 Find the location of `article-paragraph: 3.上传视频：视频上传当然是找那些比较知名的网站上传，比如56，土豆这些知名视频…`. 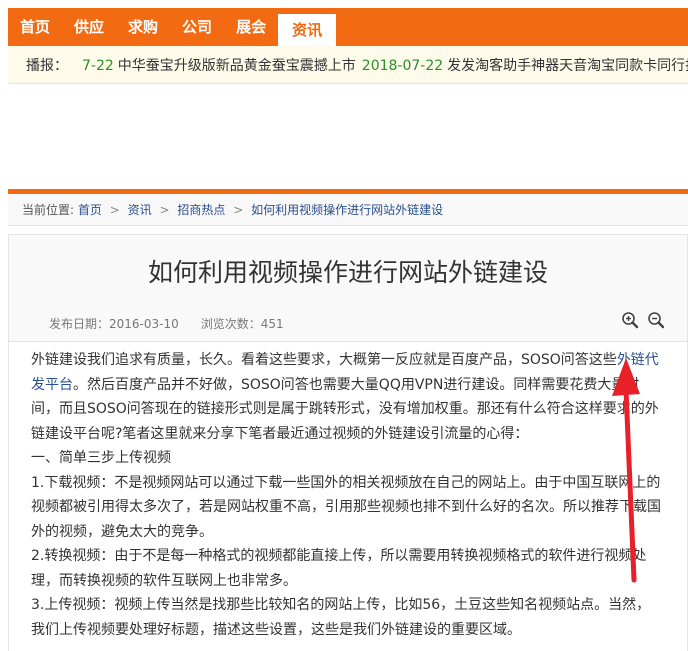

article-paragraph: 3.上传视频：视频上传当然是找那些比较知名的网站上传，比如56，土豆这些知名视频… is located at coordinates (341, 617).